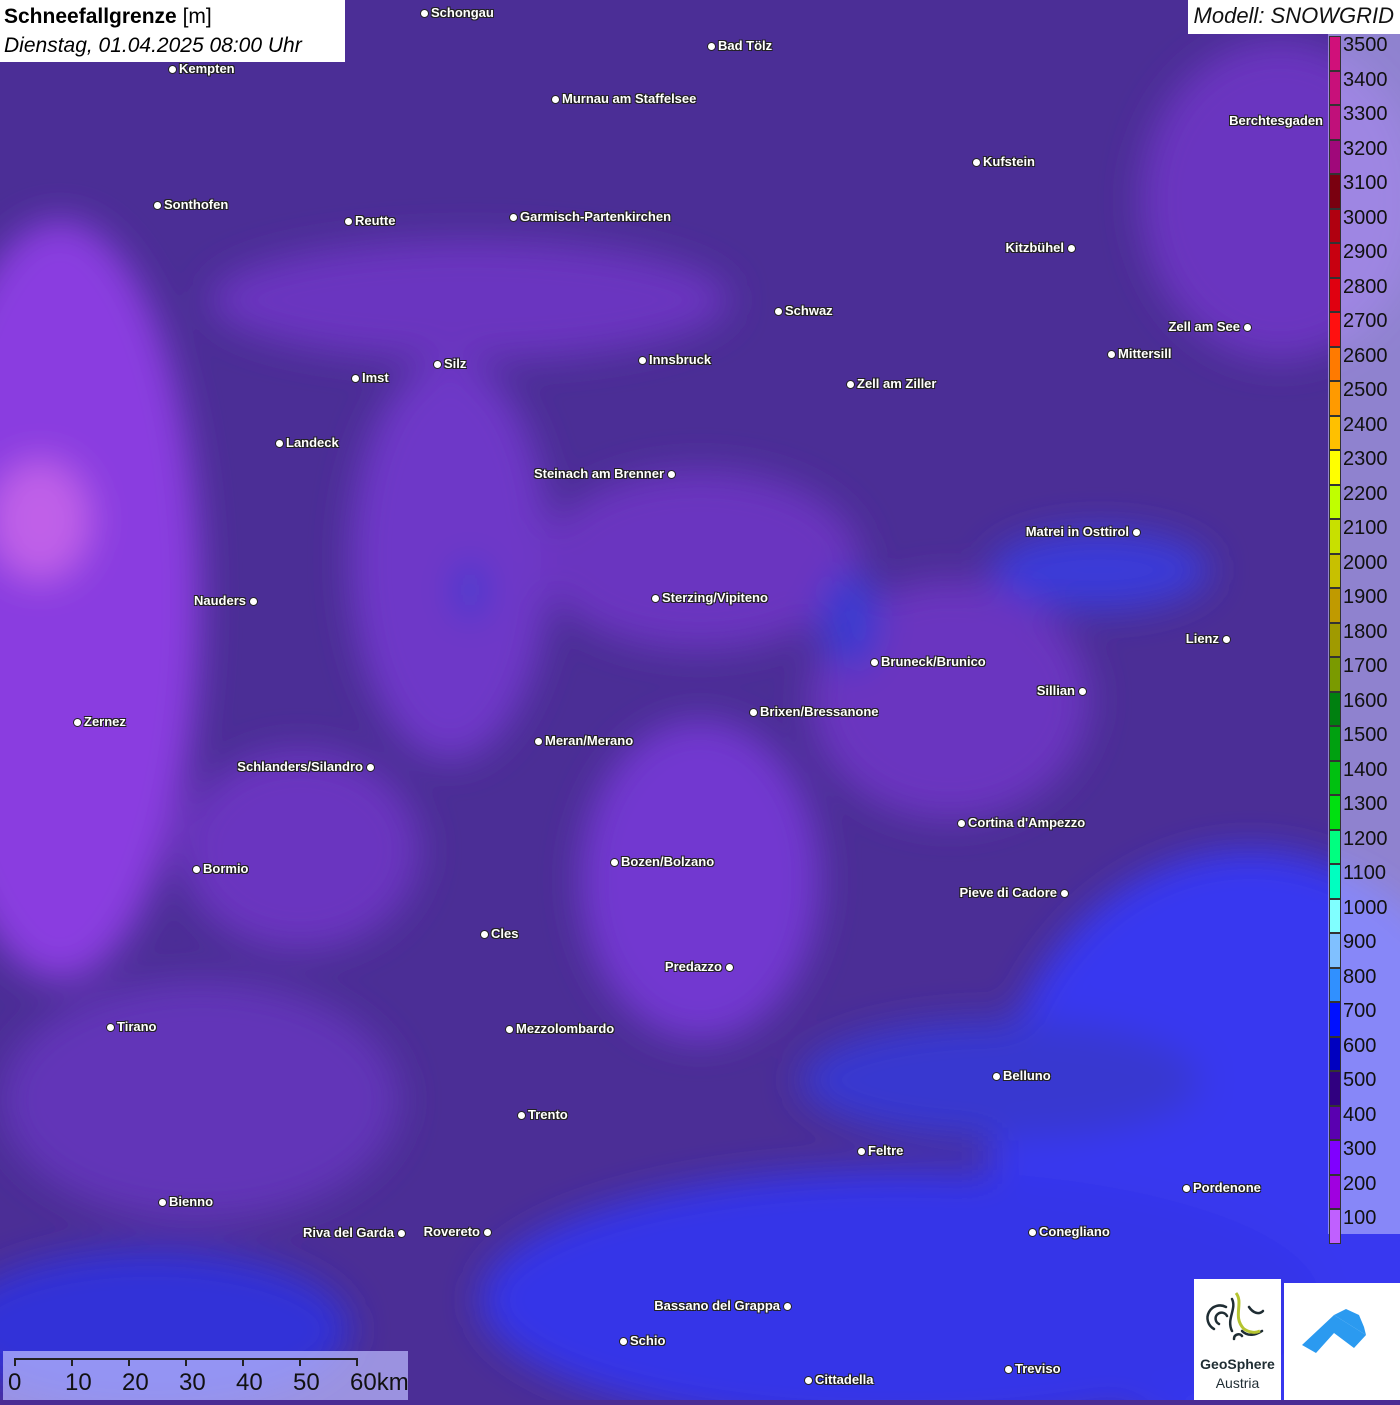  What do you see at coordinates (1365, 493) in the screenshot?
I see `legend-value: 2200` at bounding box center [1365, 493].